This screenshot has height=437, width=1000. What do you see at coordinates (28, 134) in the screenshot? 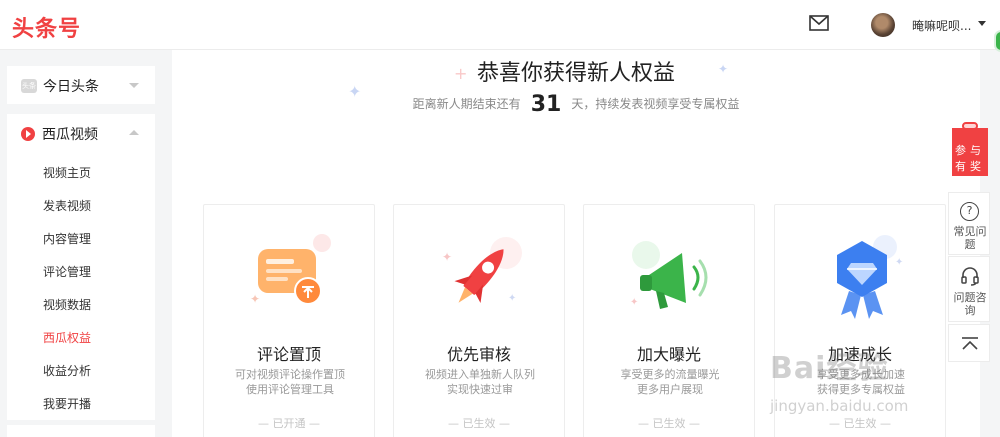
I see `xigua-icon` at bounding box center [28, 134].